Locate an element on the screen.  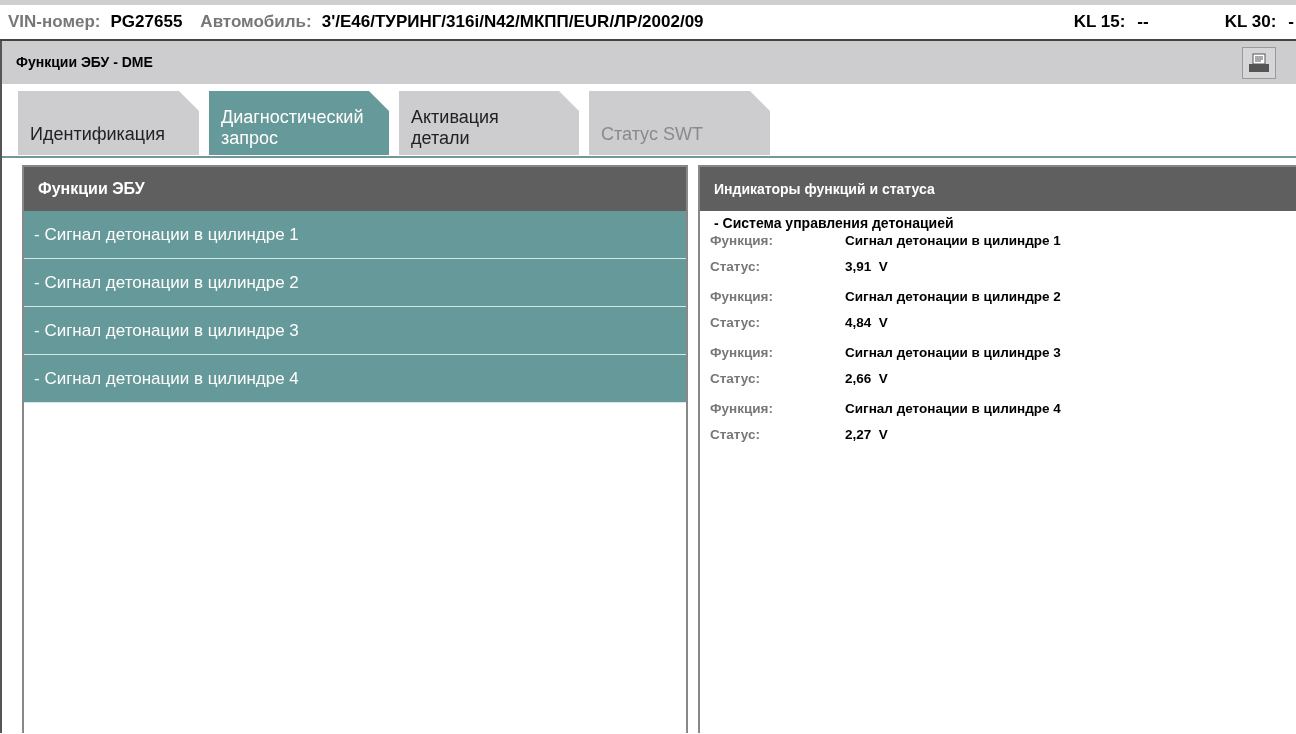
kl30-value: - is located at coordinates (1291, 22).